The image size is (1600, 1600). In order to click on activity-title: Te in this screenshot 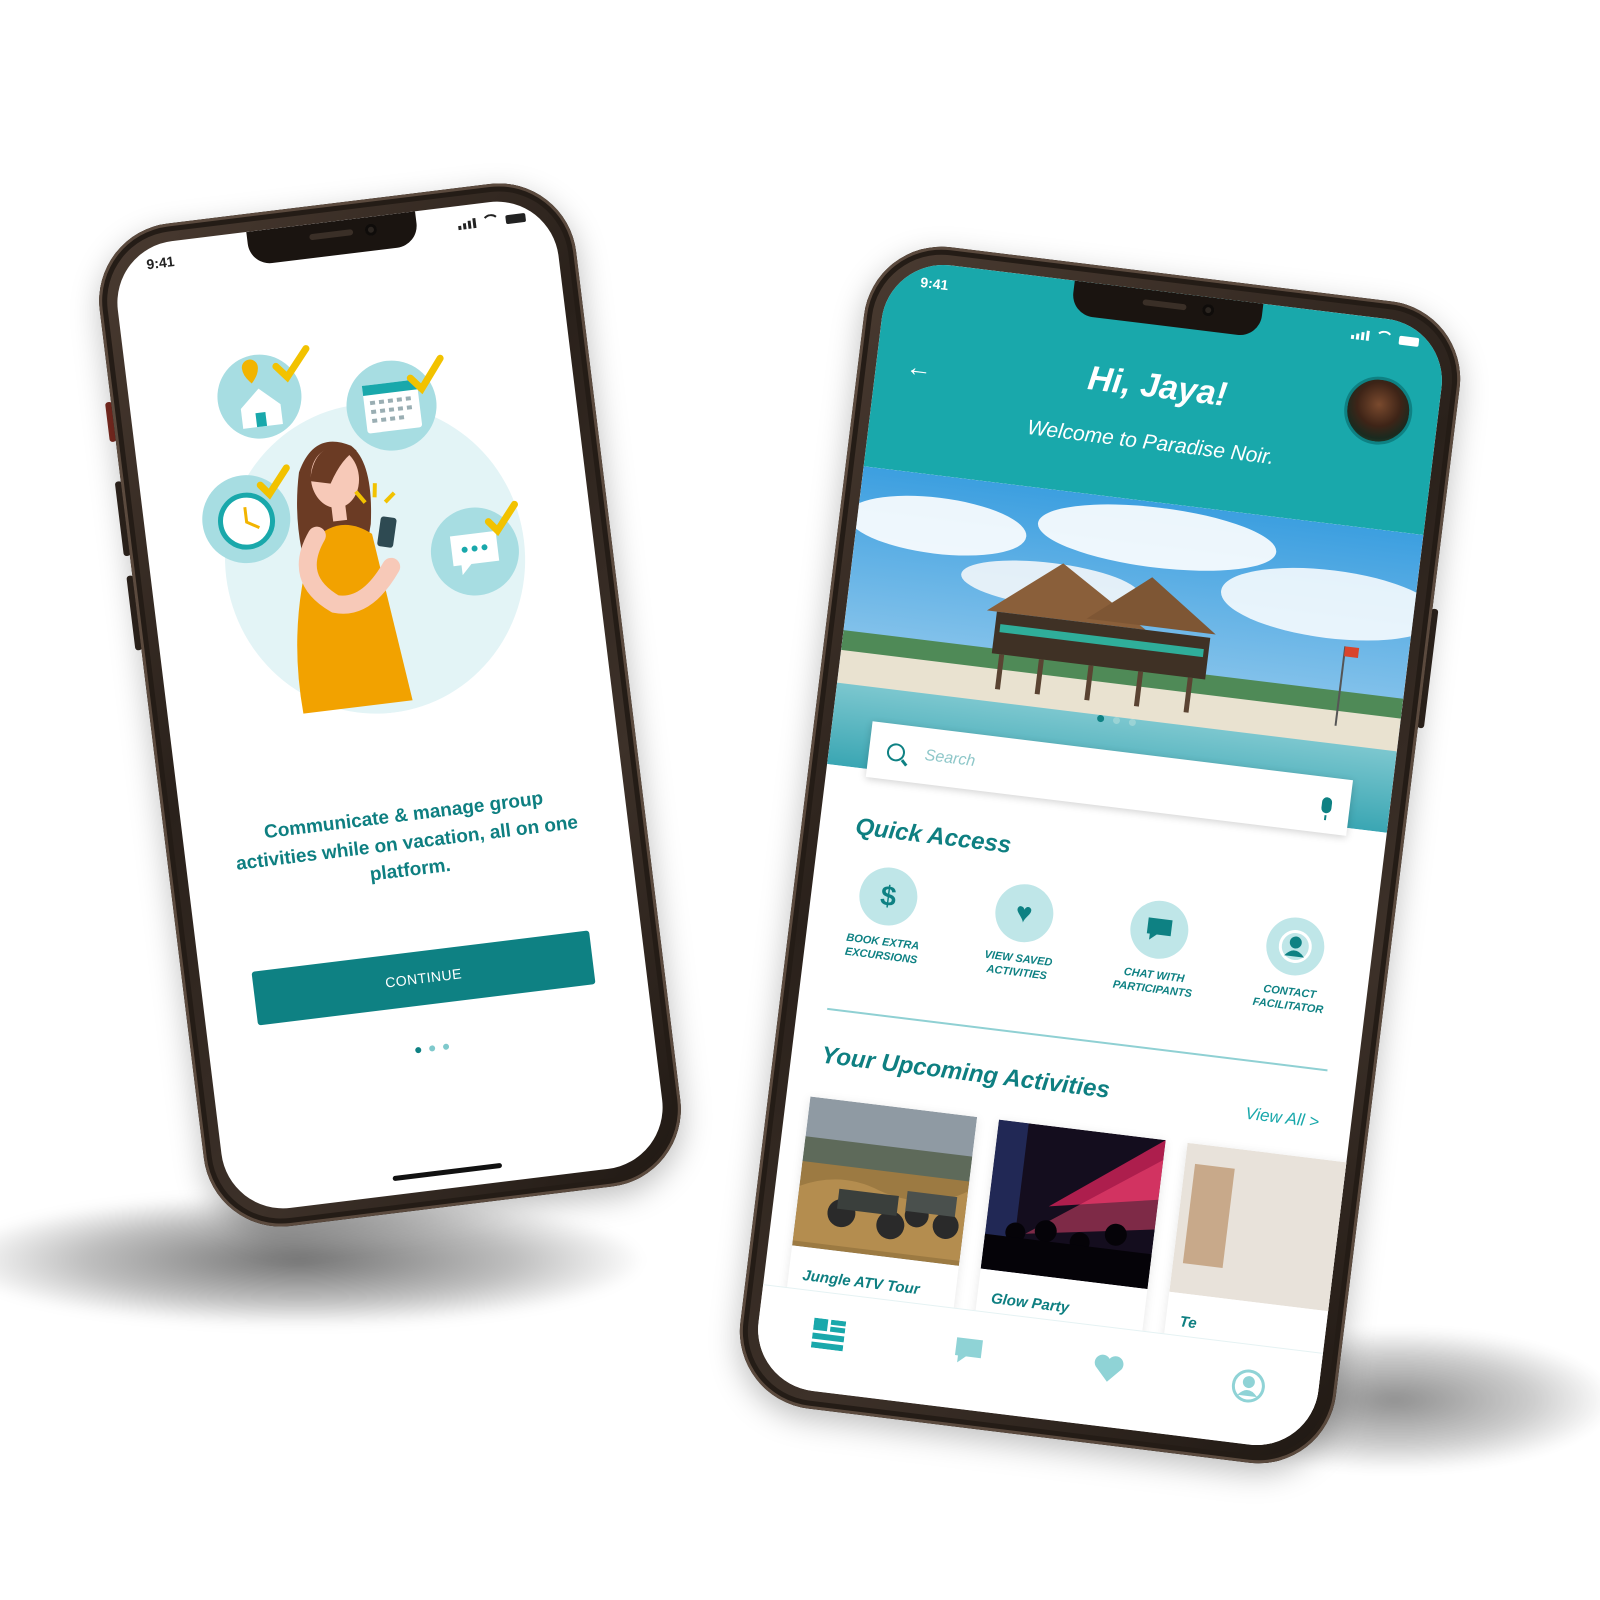, I will do `click(1188, 1323)`.